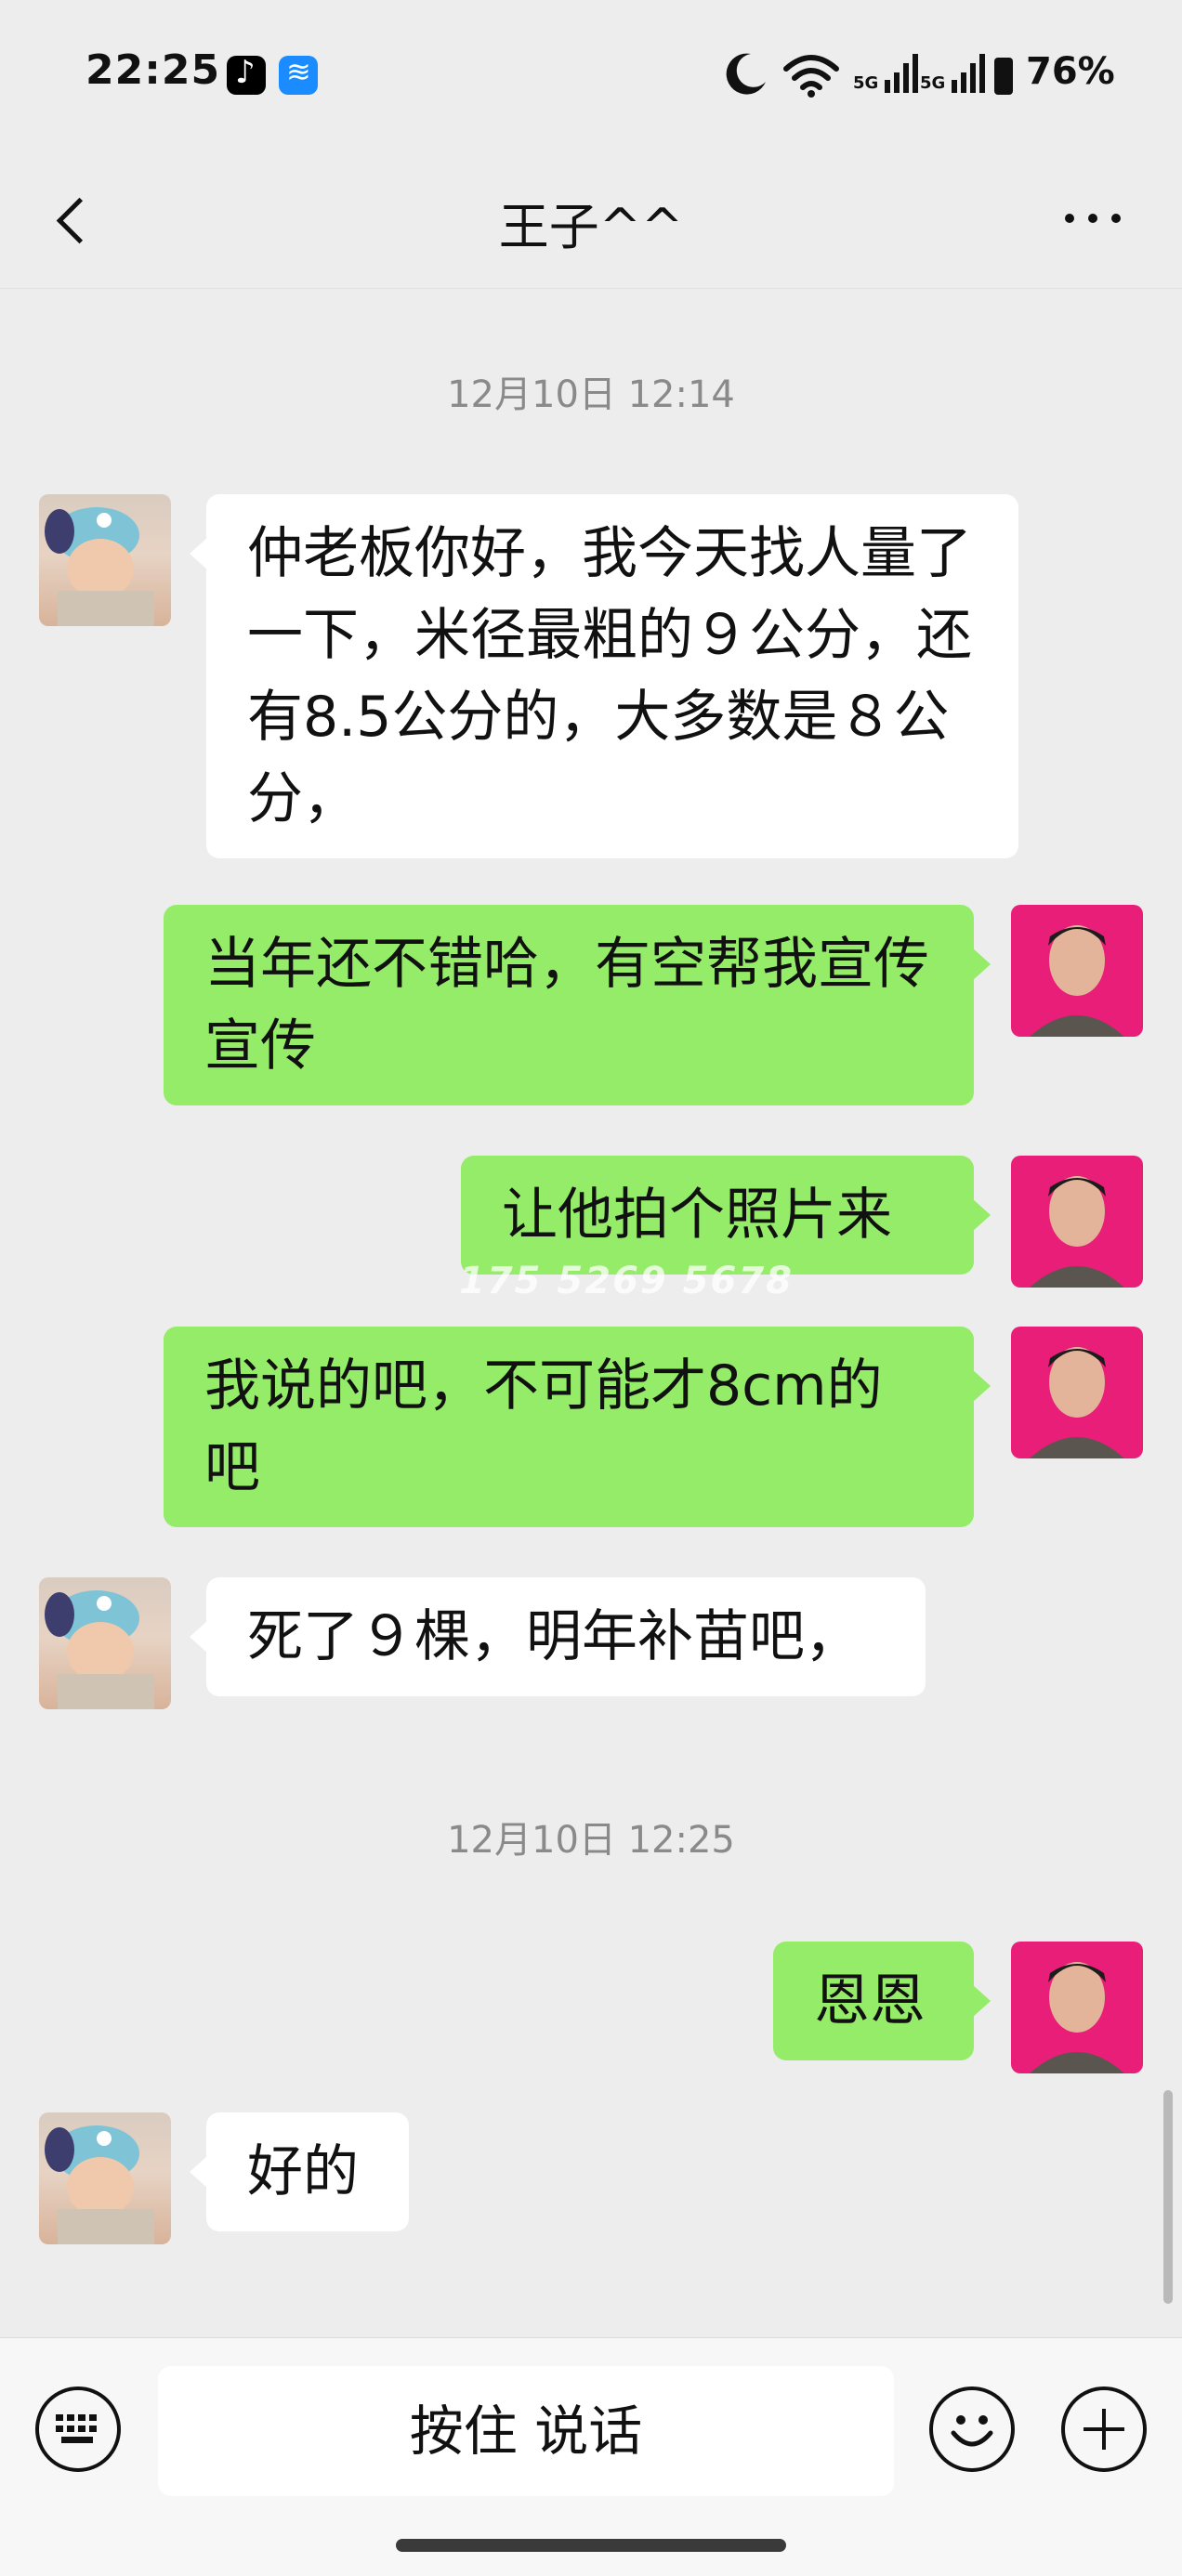  What do you see at coordinates (591, 394) in the screenshot?
I see `message-timestamp: 12月10日 12:14` at bounding box center [591, 394].